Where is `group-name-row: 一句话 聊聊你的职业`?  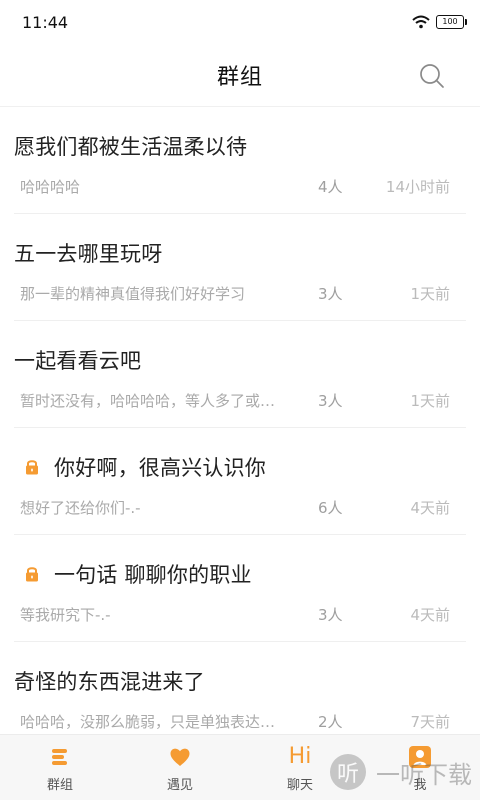
group-name-row: 一句话 聊聊你的职业 is located at coordinates (240, 574).